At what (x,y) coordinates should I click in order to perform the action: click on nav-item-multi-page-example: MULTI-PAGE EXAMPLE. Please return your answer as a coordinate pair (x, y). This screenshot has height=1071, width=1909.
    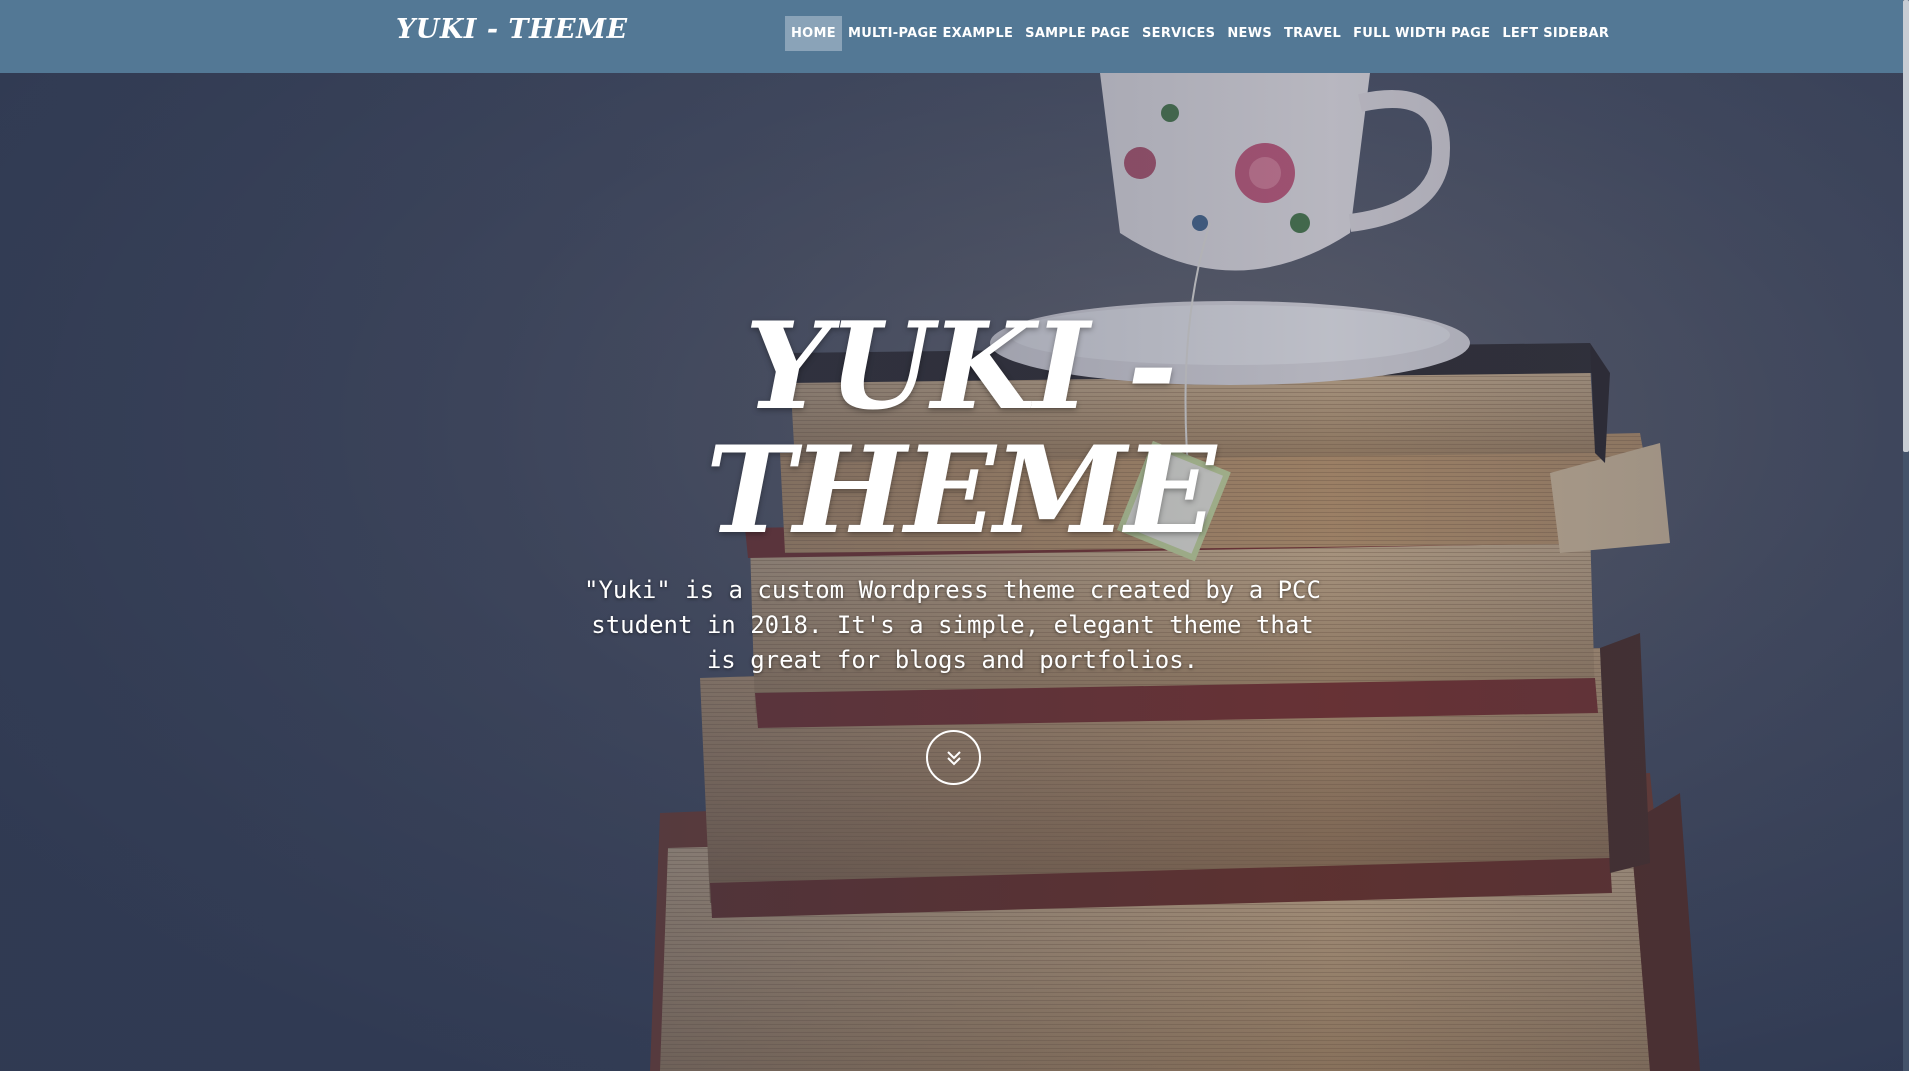
    Looking at the image, I should click on (930, 33).